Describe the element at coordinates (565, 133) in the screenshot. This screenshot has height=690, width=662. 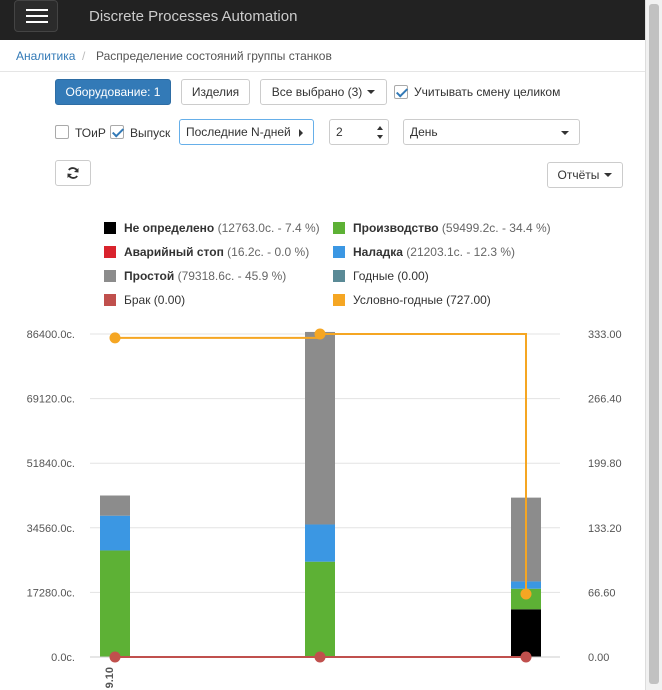
I see `chevron-down-icon` at that location.